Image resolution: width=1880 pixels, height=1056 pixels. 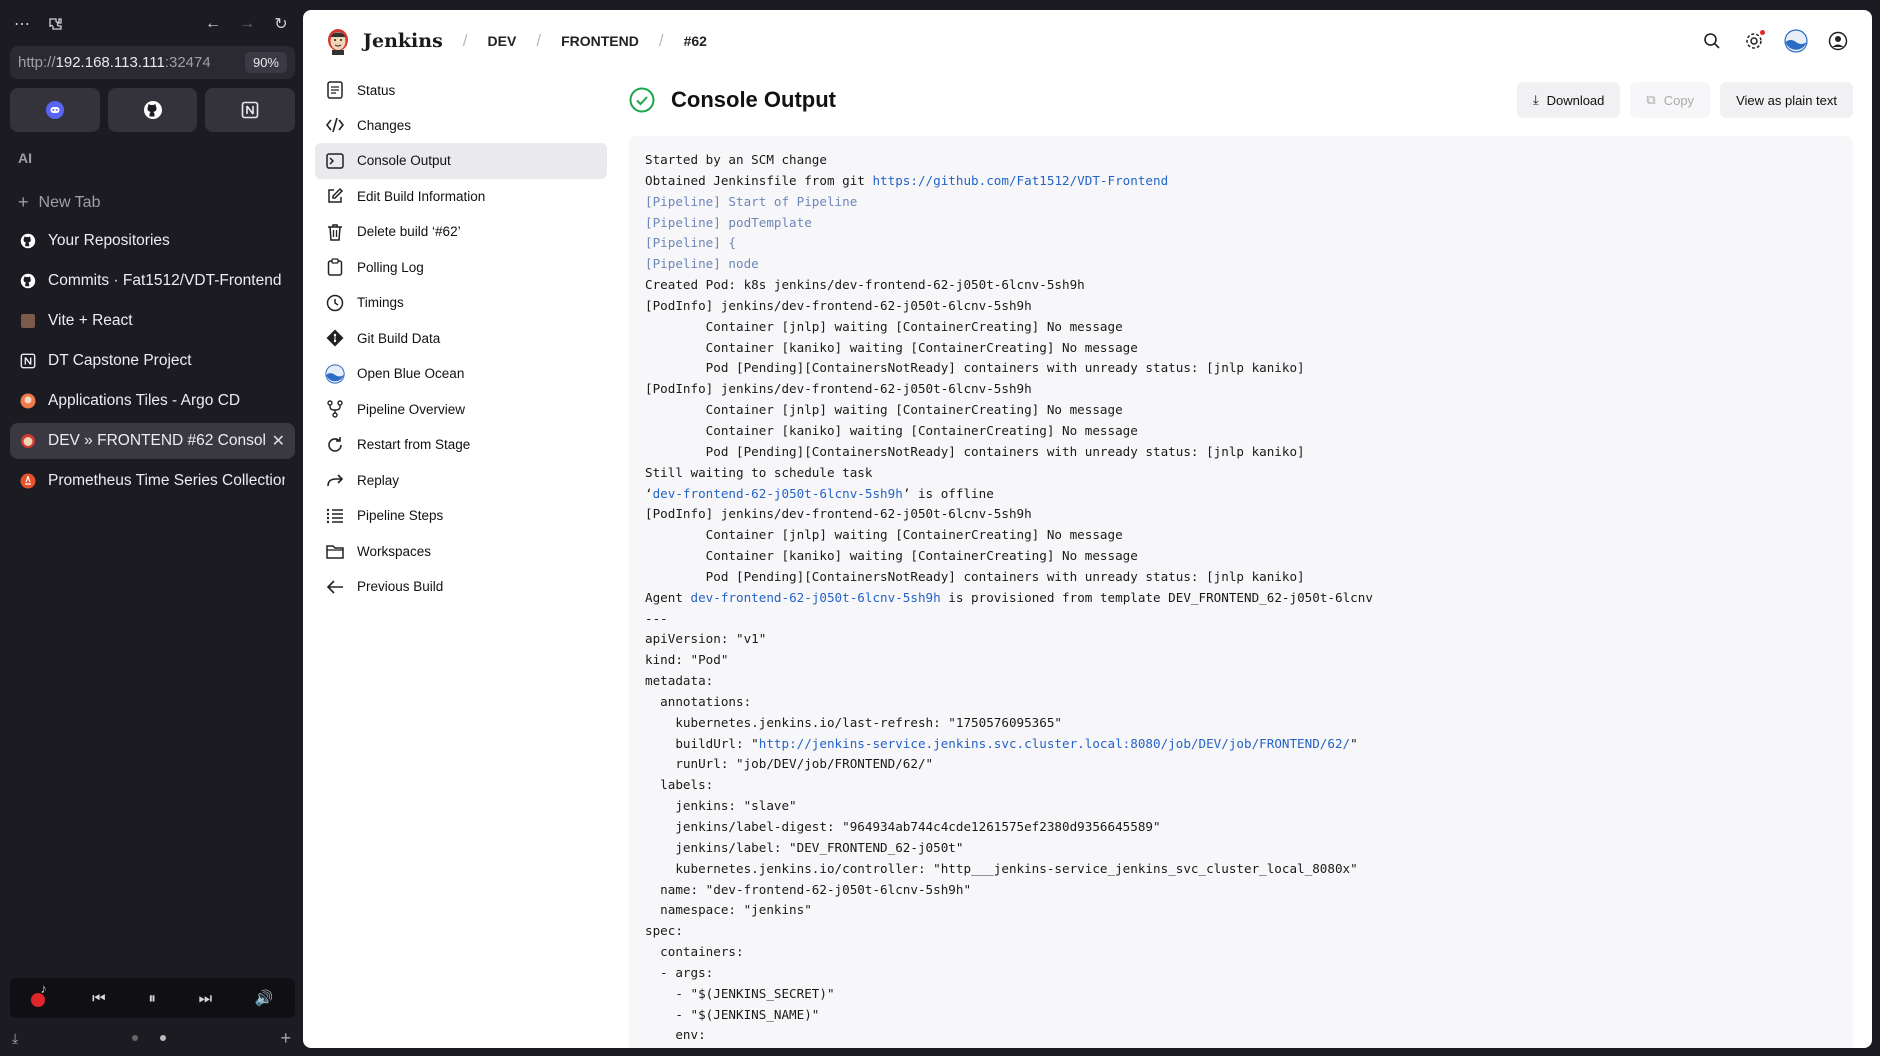 I want to click on folder-icon, so click(x=335, y=551).